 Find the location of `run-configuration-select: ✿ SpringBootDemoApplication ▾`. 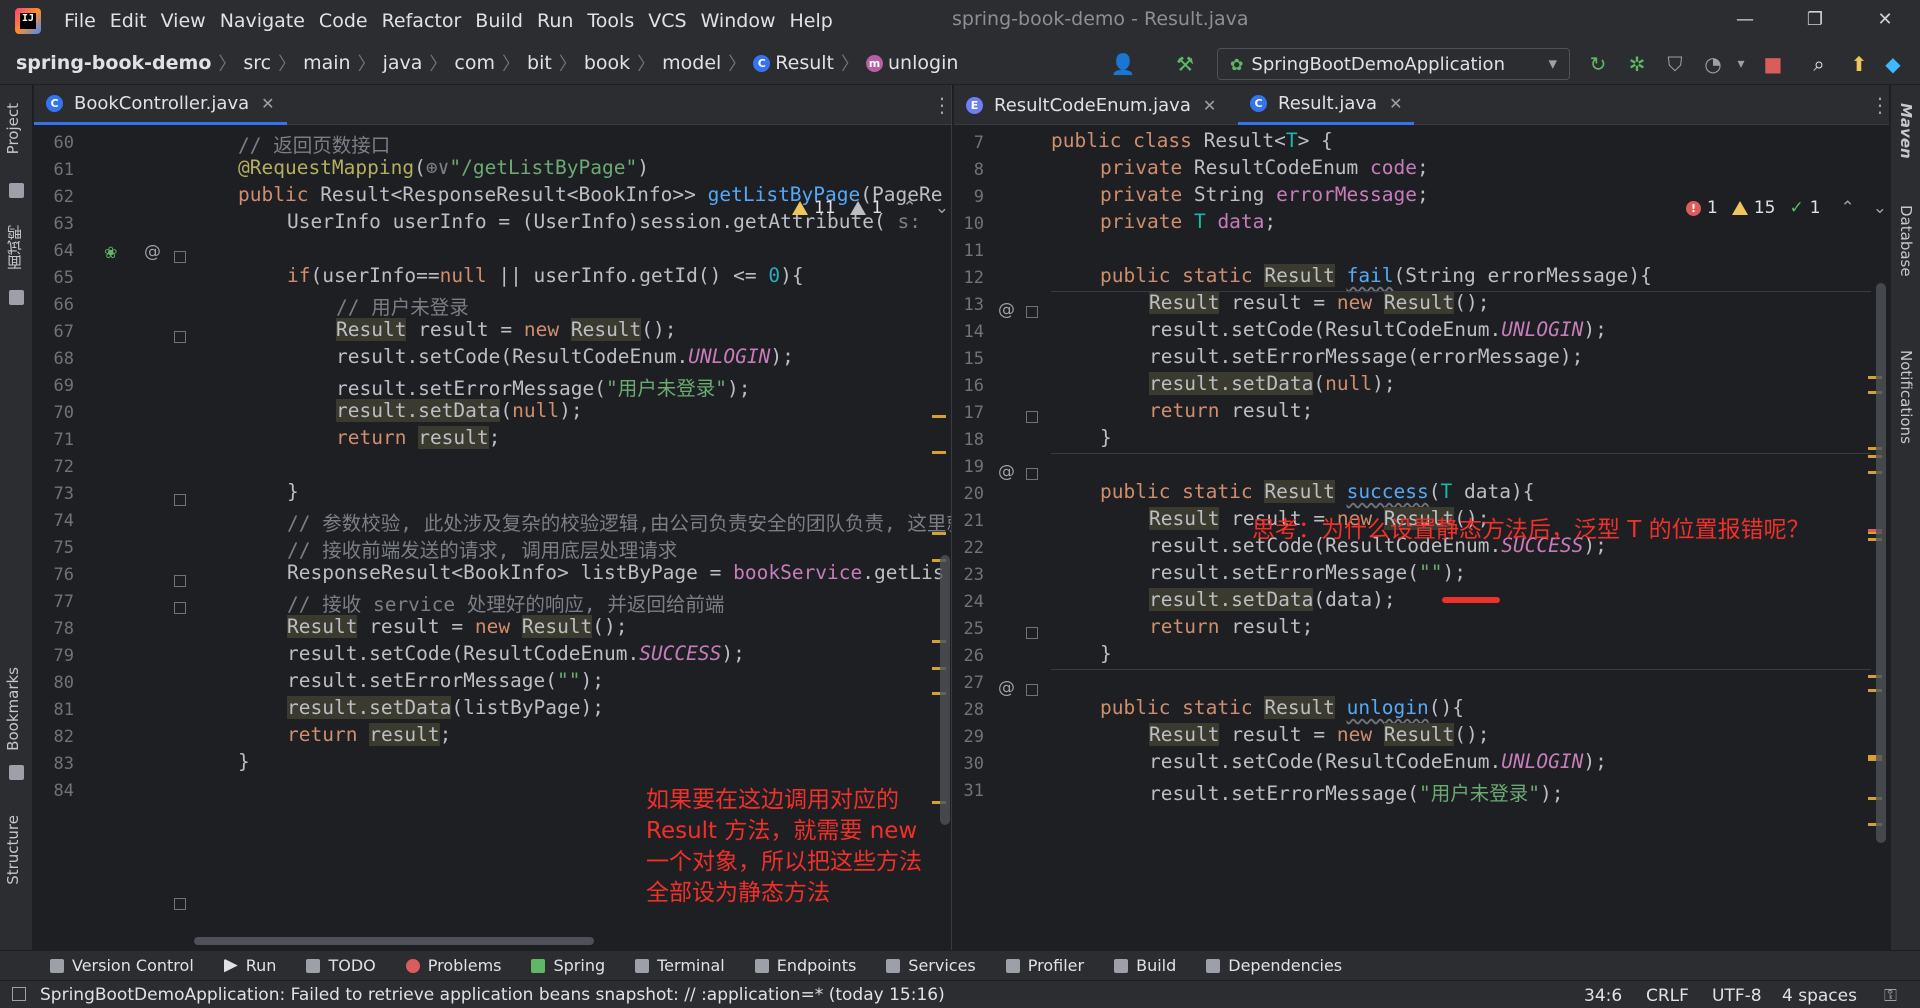

run-configuration-select: ✿ SpringBootDemoApplication ▾ is located at coordinates (1393, 64).